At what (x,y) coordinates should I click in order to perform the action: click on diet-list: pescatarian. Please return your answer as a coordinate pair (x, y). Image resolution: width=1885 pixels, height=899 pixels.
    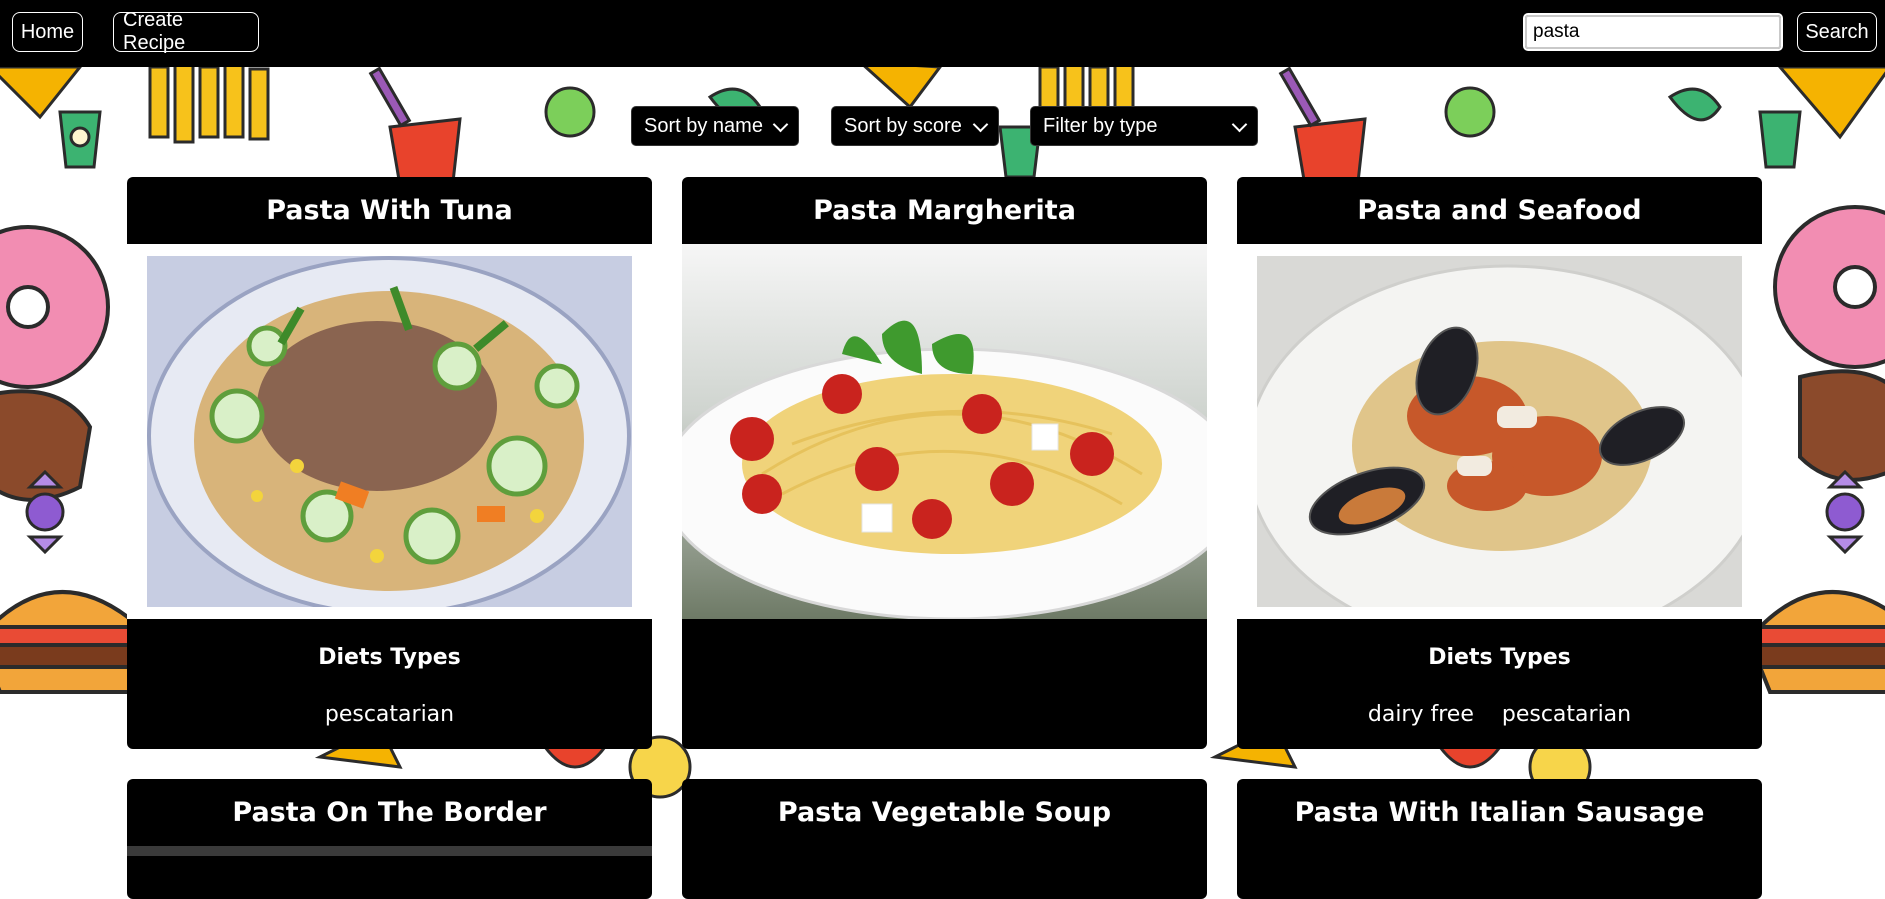
    Looking at the image, I should click on (389, 714).